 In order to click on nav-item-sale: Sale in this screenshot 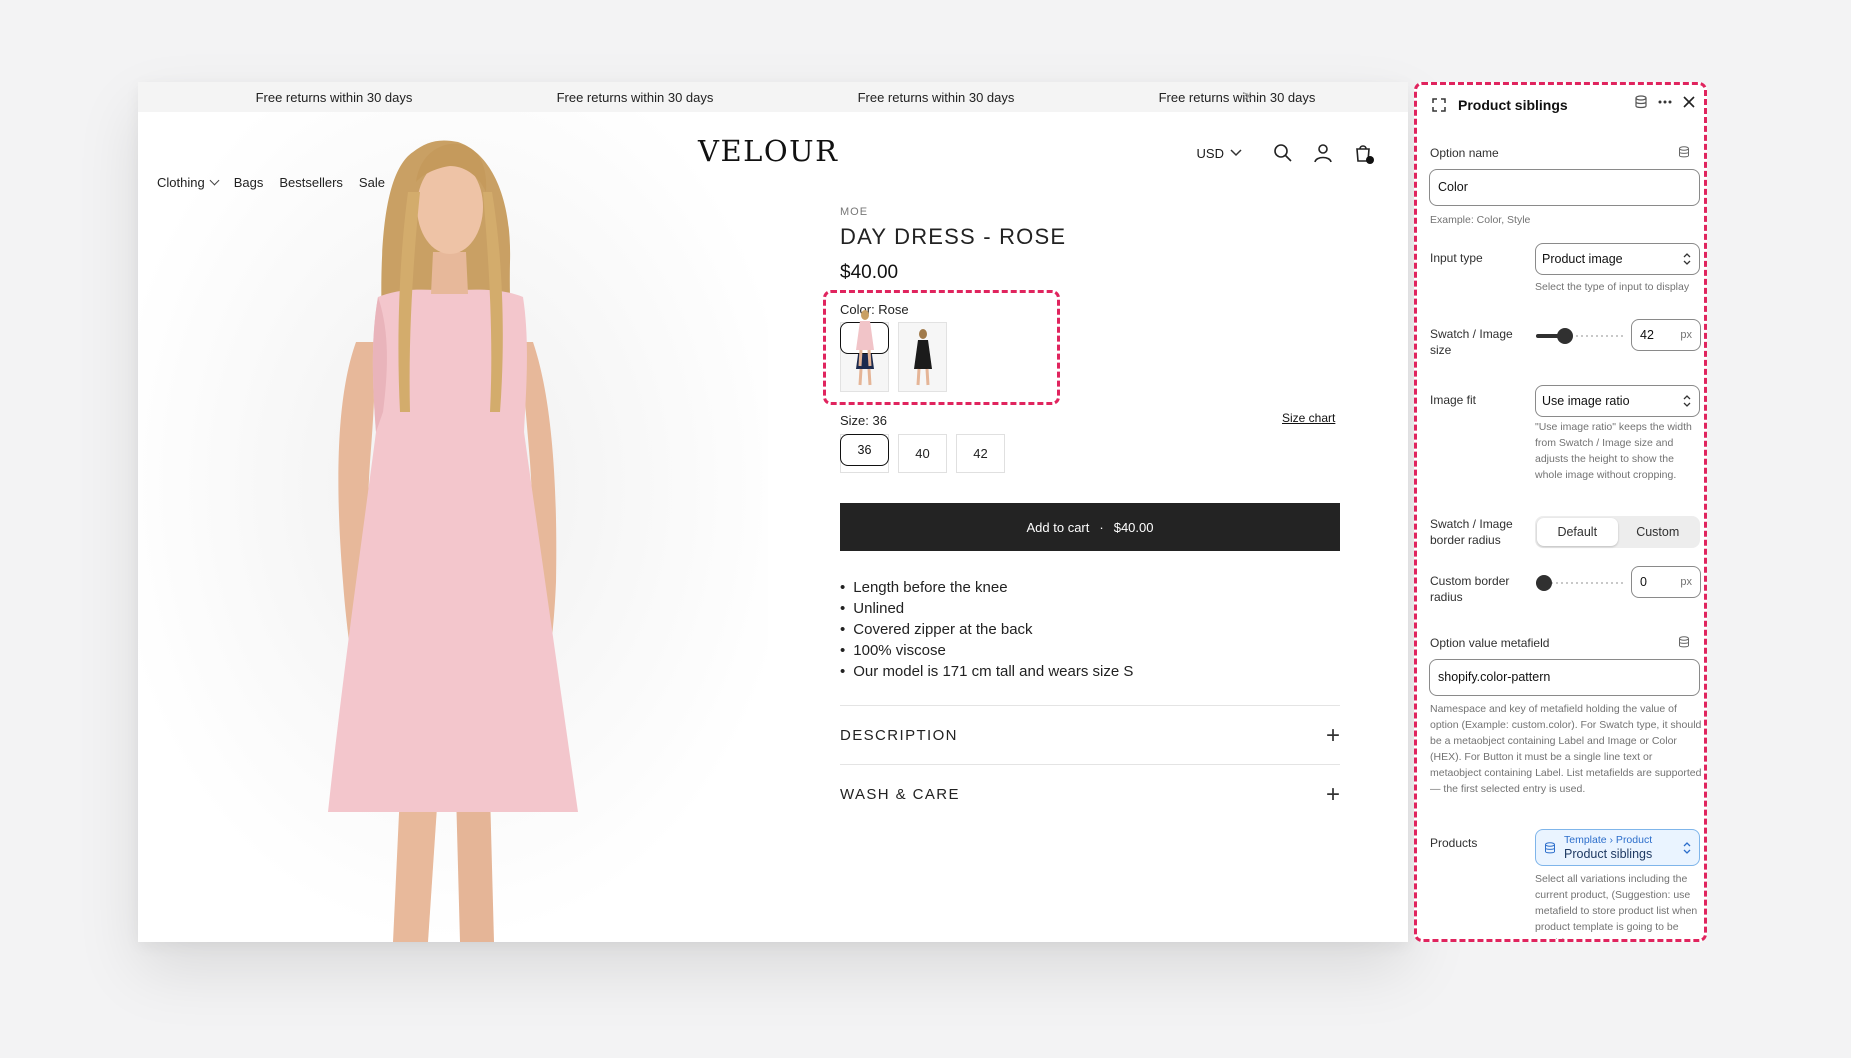, I will do `click(372, 182)`.